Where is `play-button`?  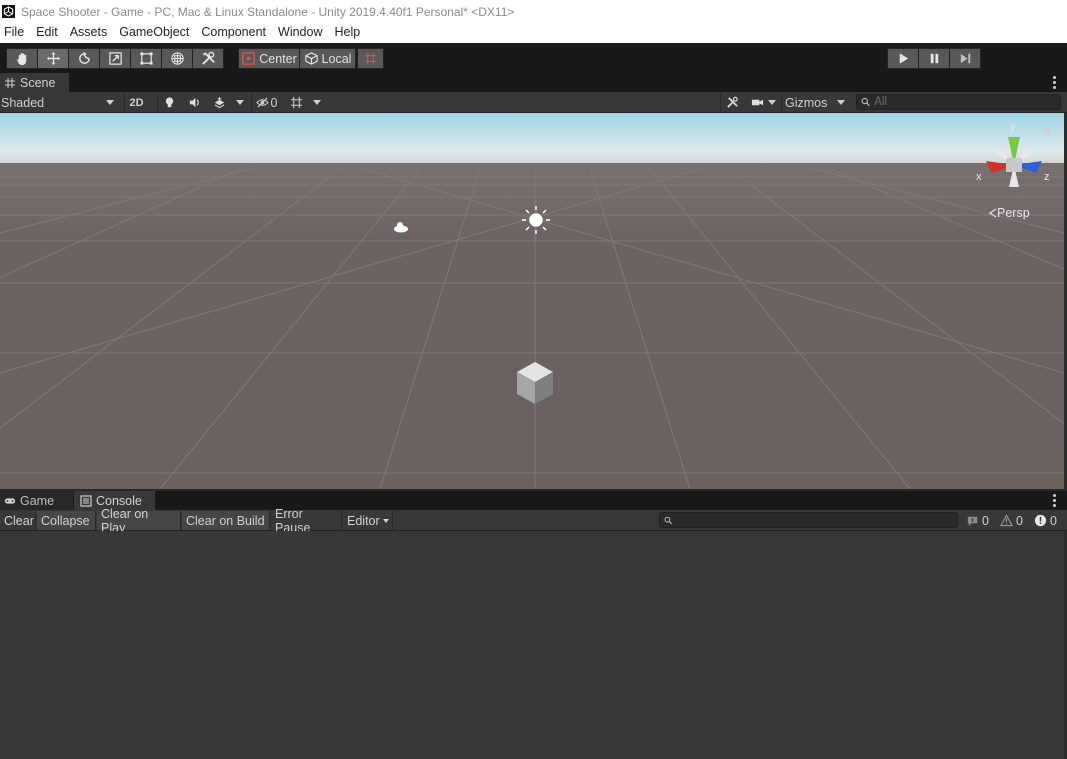 play-button is located at coordinates (903, 58).